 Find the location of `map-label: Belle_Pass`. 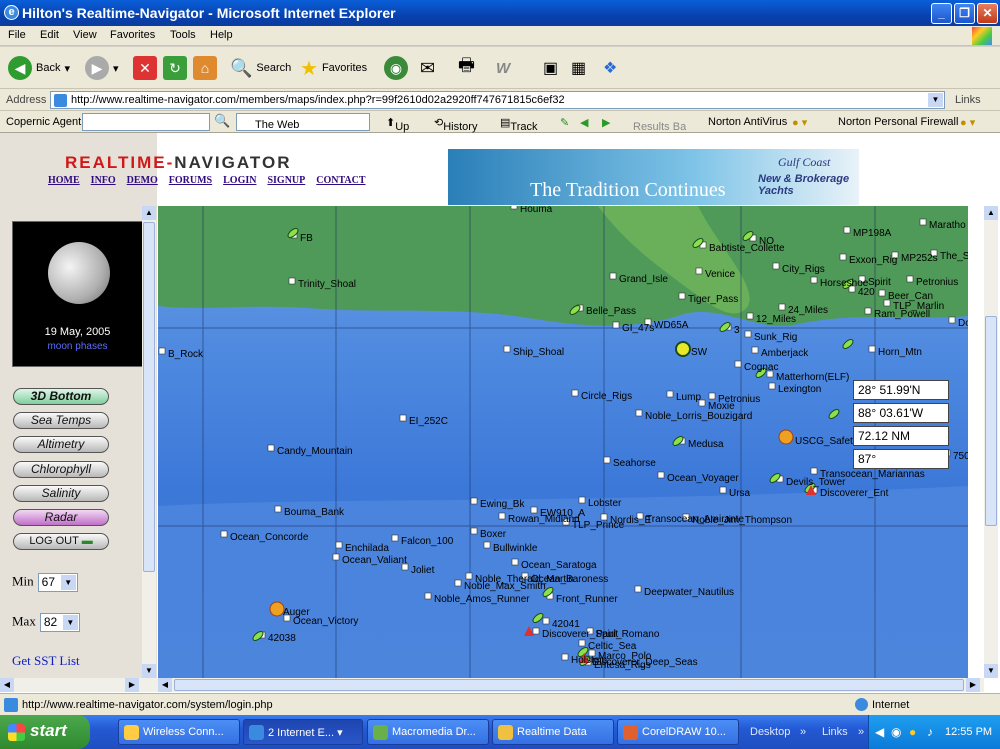

map-label: Belle_Pass is located at coordinates (611, 311).